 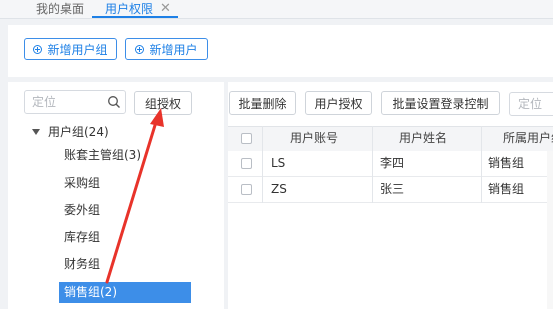 I want to click on group-authorize-button: 组授权, so click(x=163, y=103).